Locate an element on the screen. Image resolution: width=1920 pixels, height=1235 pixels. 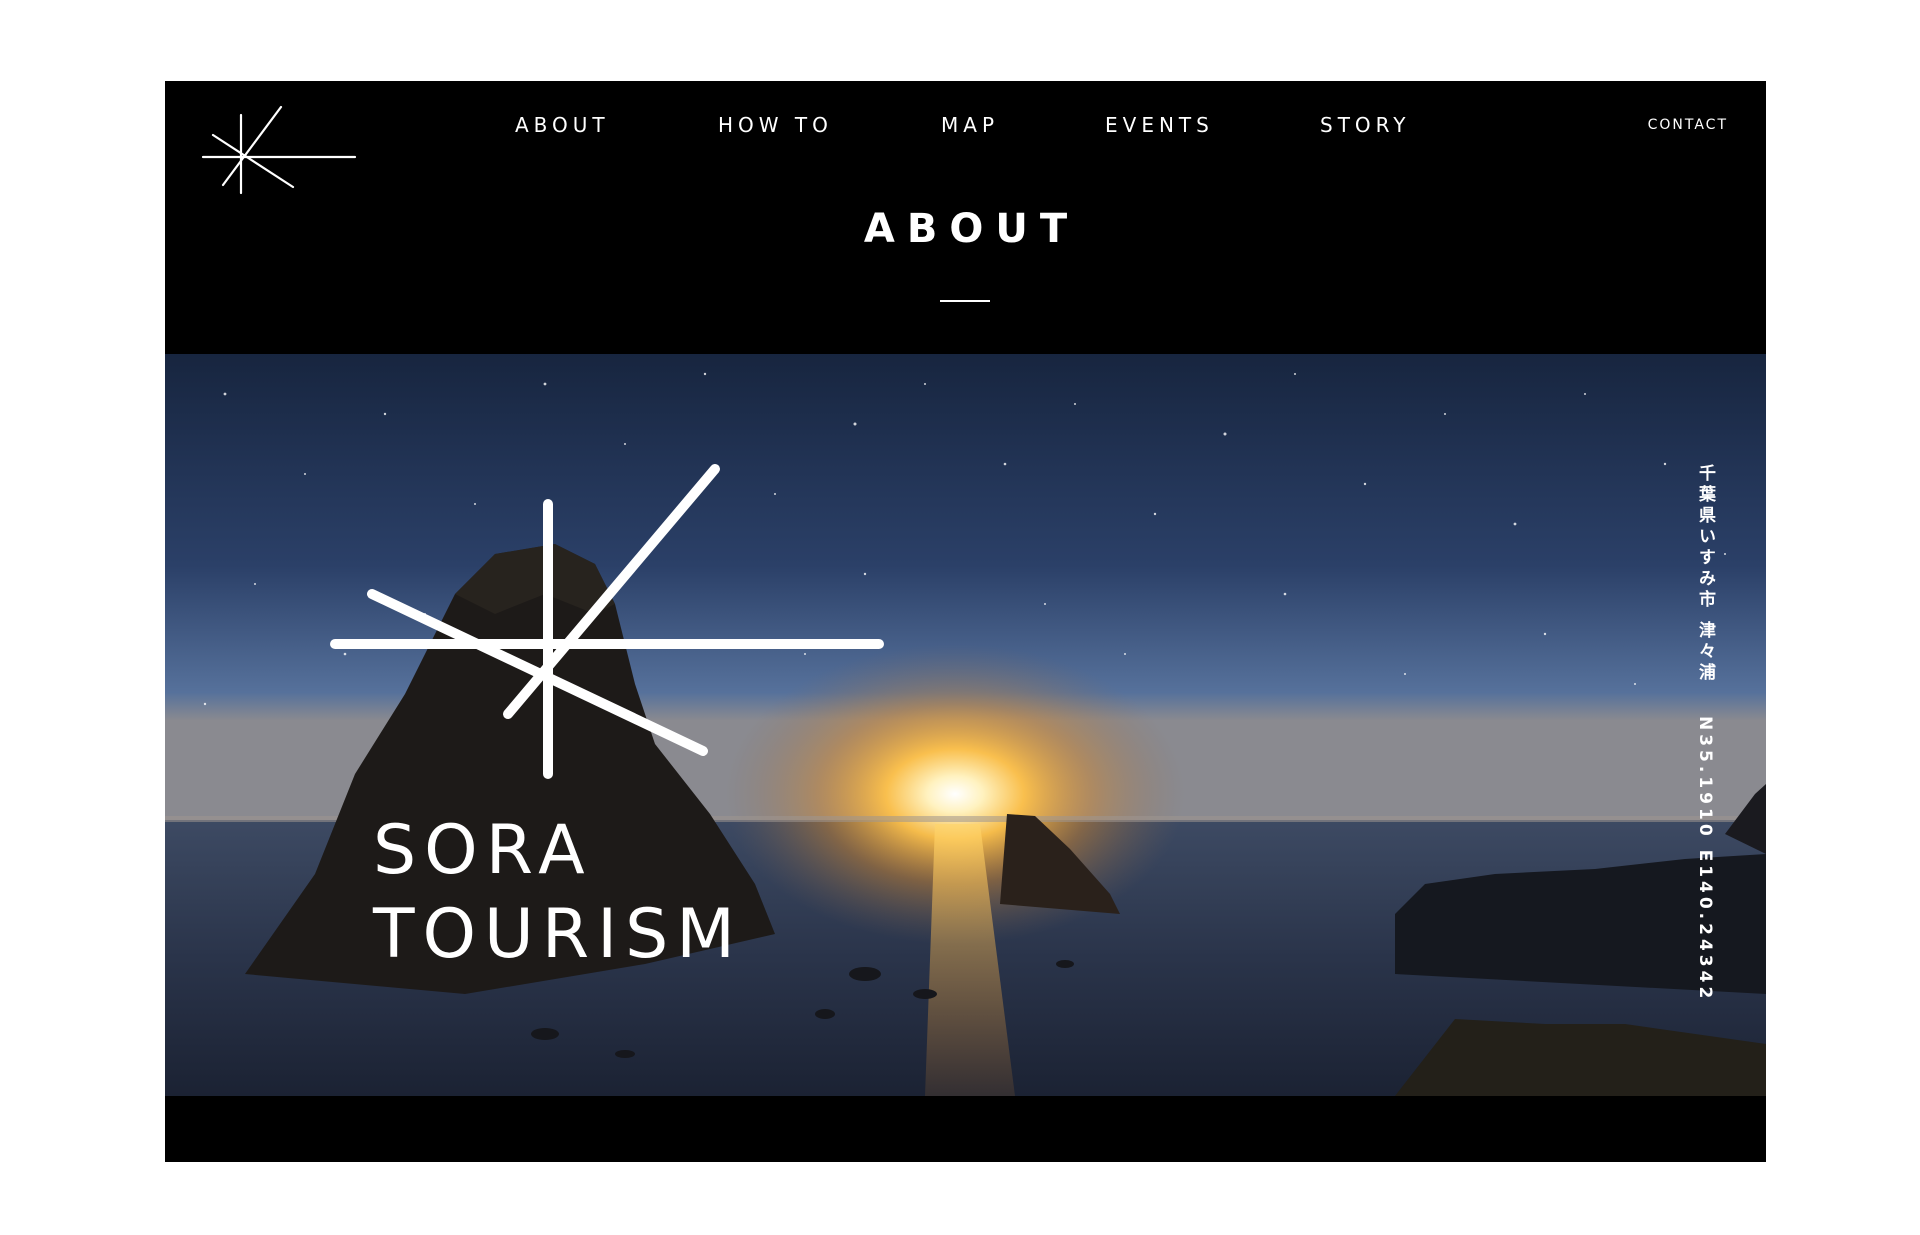
contact-link: CONTACT is located at coordinates (1688, 125).